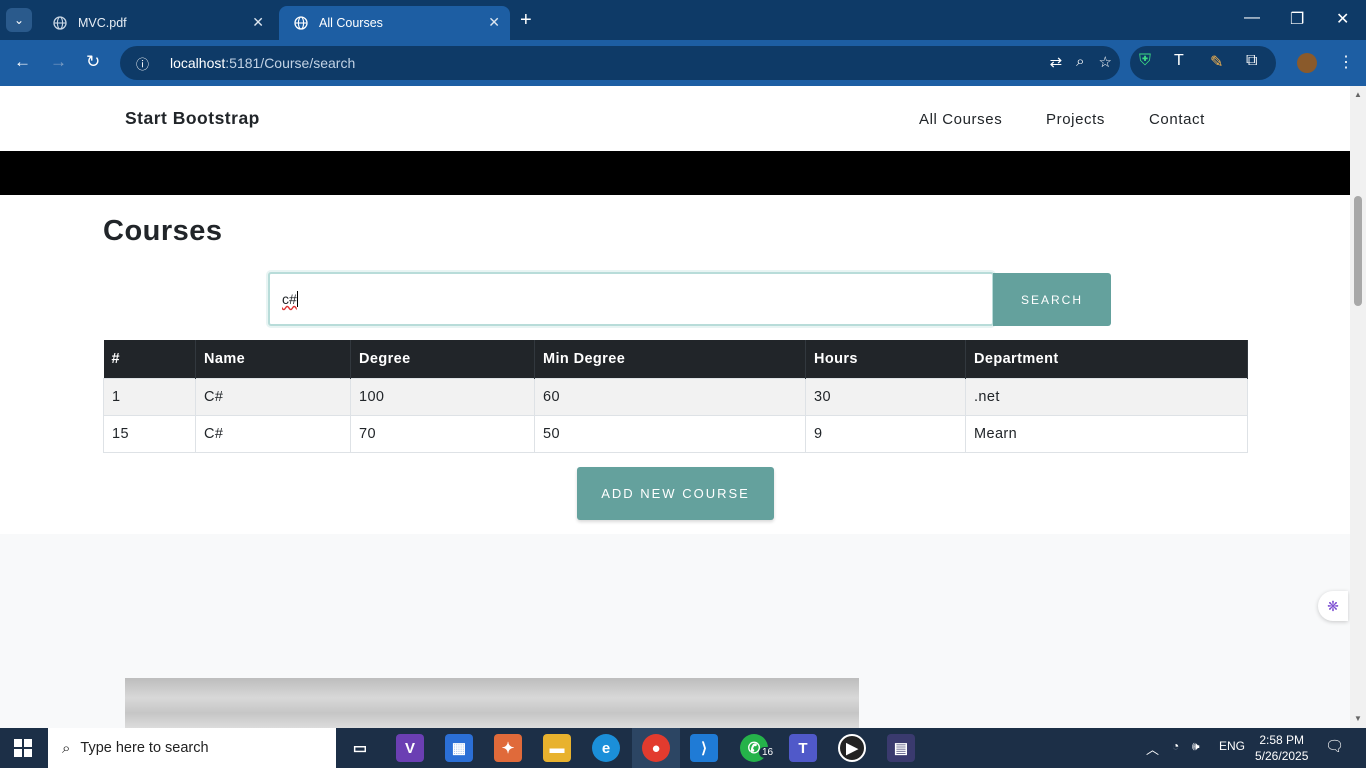 The image size is (1366, 768). What do you see at coordinates (146, 63) in the screenshot?
I see `site-info-icon: ⓘ` at bounding box center [146, 63].